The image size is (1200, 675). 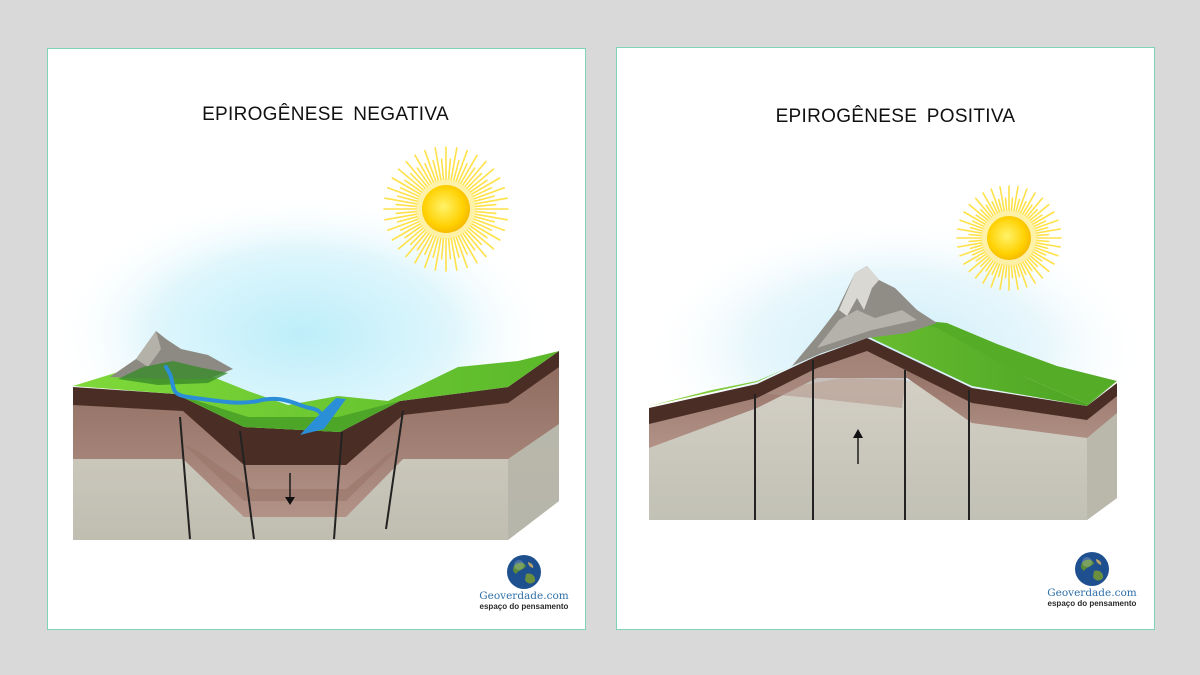 What do you see at coordinates (895, 116) in the screenshot?
I see `title-positive: EPIROGÊNESE POSITIVA` at bounding box center [895, 116].